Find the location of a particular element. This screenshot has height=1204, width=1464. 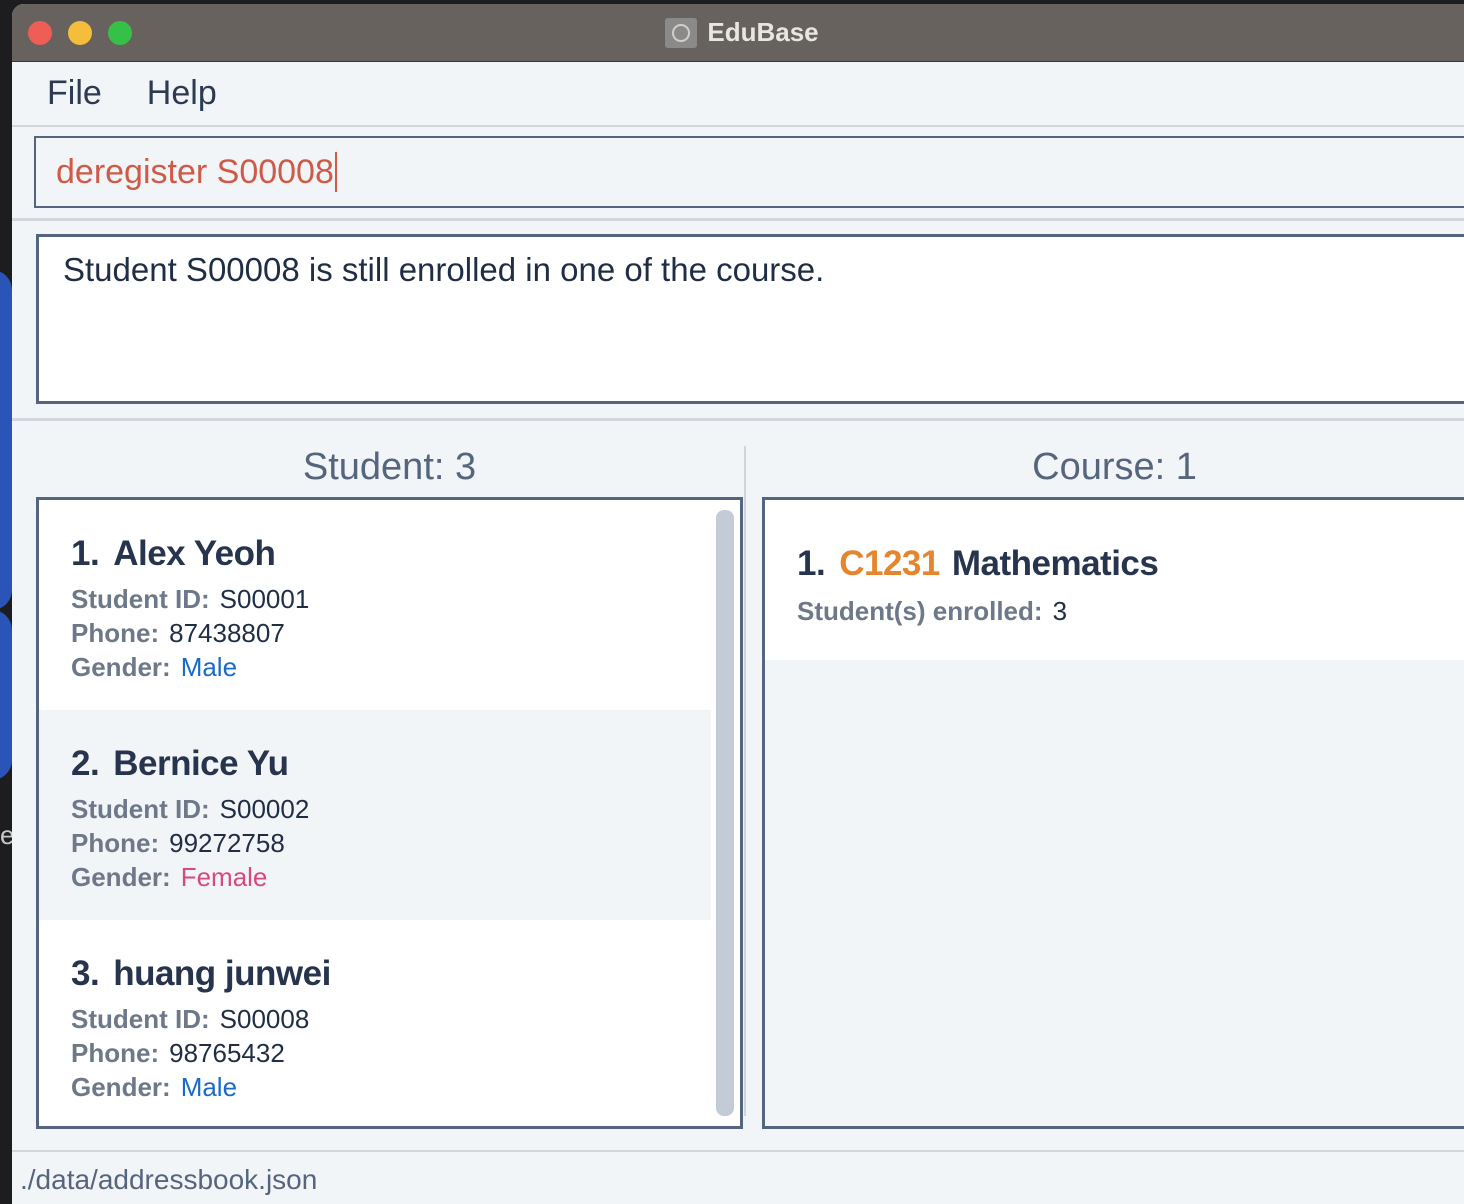

course-index: 1. is located at coordinates (811, 563).